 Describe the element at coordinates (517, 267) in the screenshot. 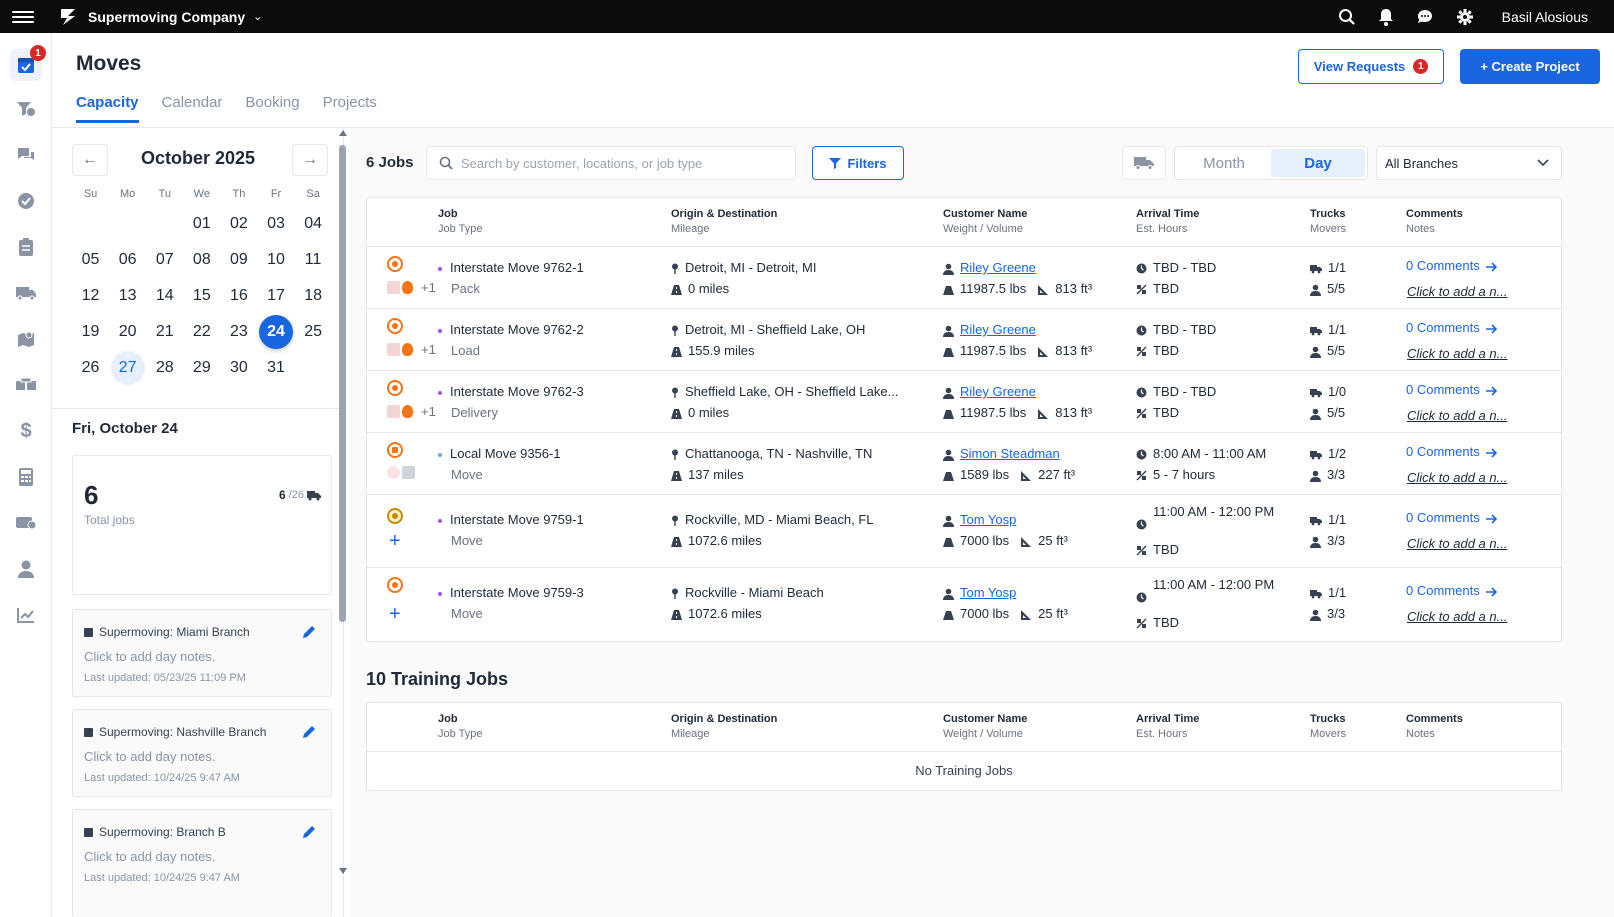

I see `job-name-text: Interstate Move 9762-1` at that location.